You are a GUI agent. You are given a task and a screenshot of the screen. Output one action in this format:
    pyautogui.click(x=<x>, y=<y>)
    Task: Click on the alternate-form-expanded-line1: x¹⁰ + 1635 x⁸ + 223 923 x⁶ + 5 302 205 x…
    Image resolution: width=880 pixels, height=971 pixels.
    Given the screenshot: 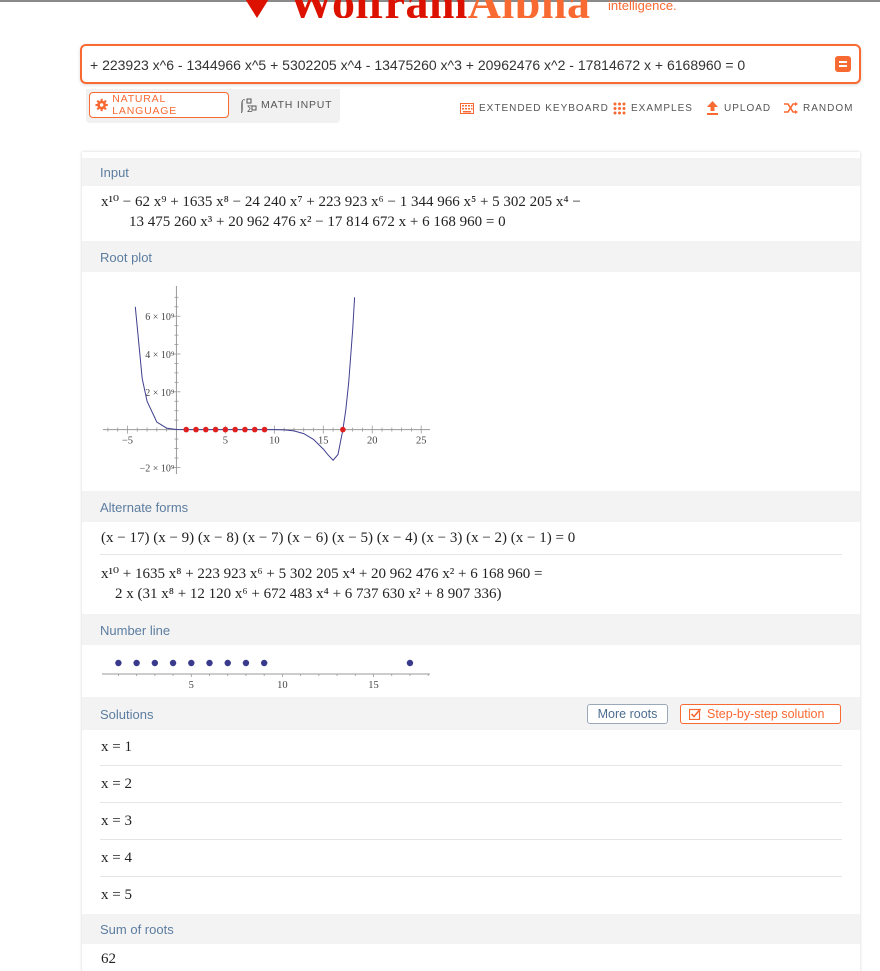 What is the action you would take?
    pyautogui.click(x=322, y=574)
    